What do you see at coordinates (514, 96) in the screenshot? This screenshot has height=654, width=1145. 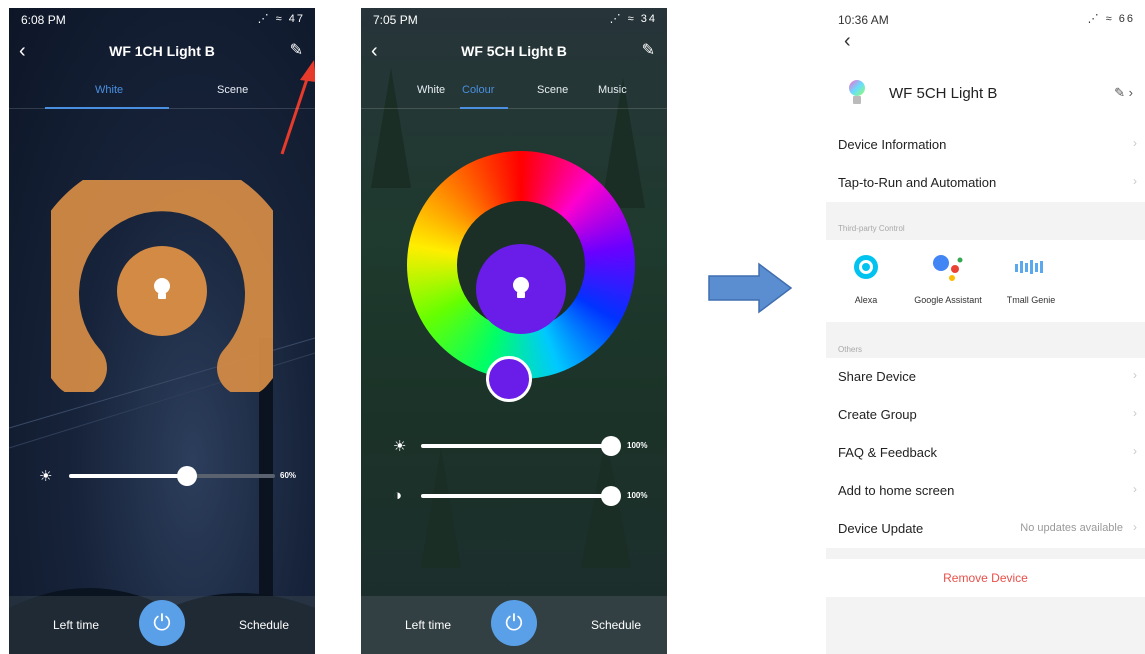 I see `mode-tabs: White Colour Scene Music` at bounding box center [514, 96].